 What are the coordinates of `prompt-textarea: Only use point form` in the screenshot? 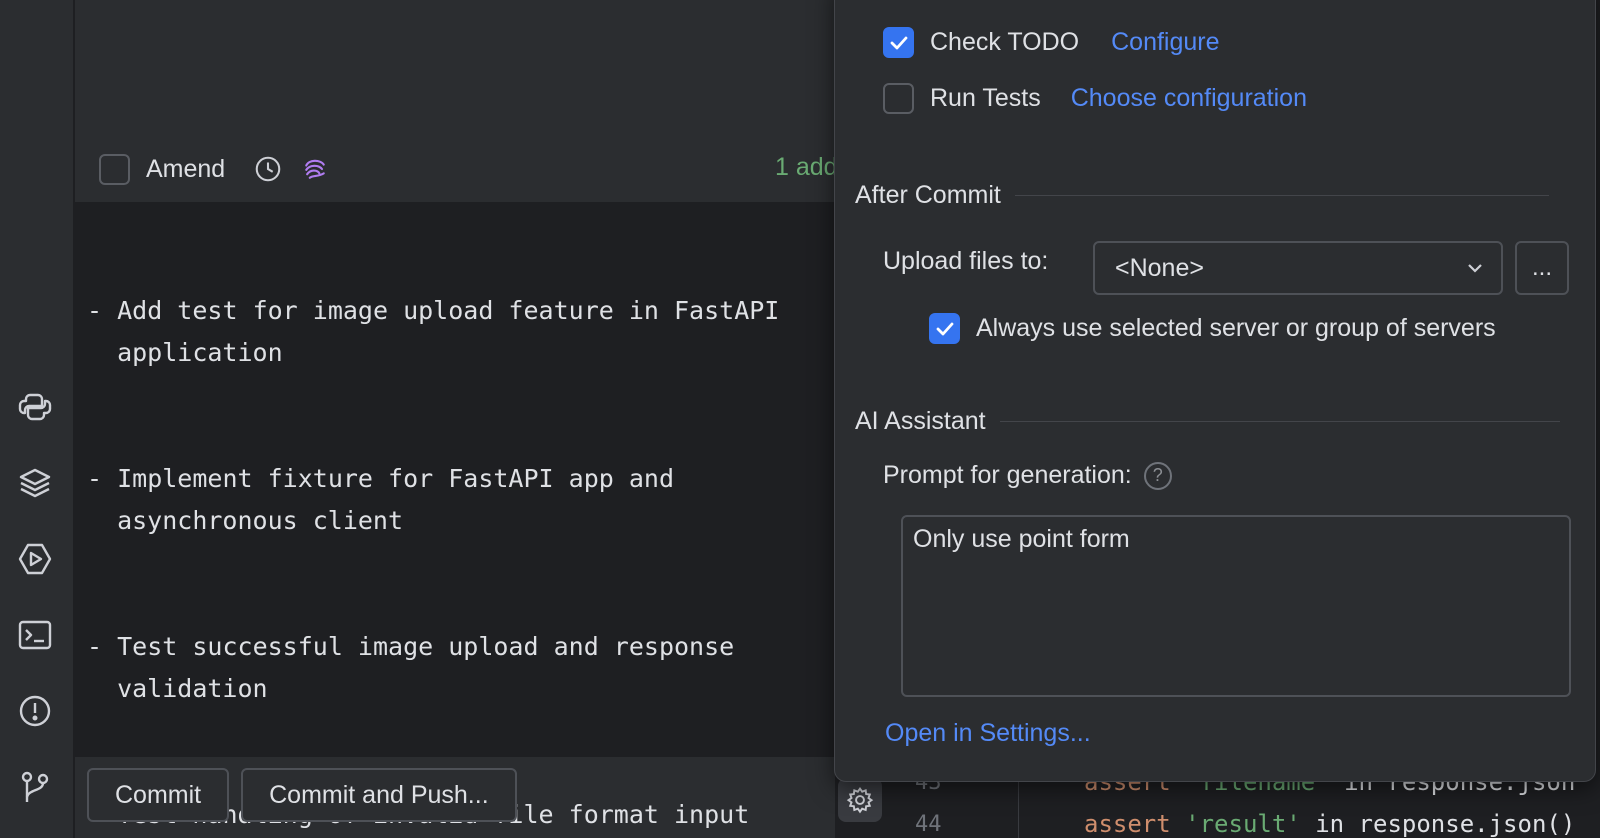 It's located at (1236, 606).